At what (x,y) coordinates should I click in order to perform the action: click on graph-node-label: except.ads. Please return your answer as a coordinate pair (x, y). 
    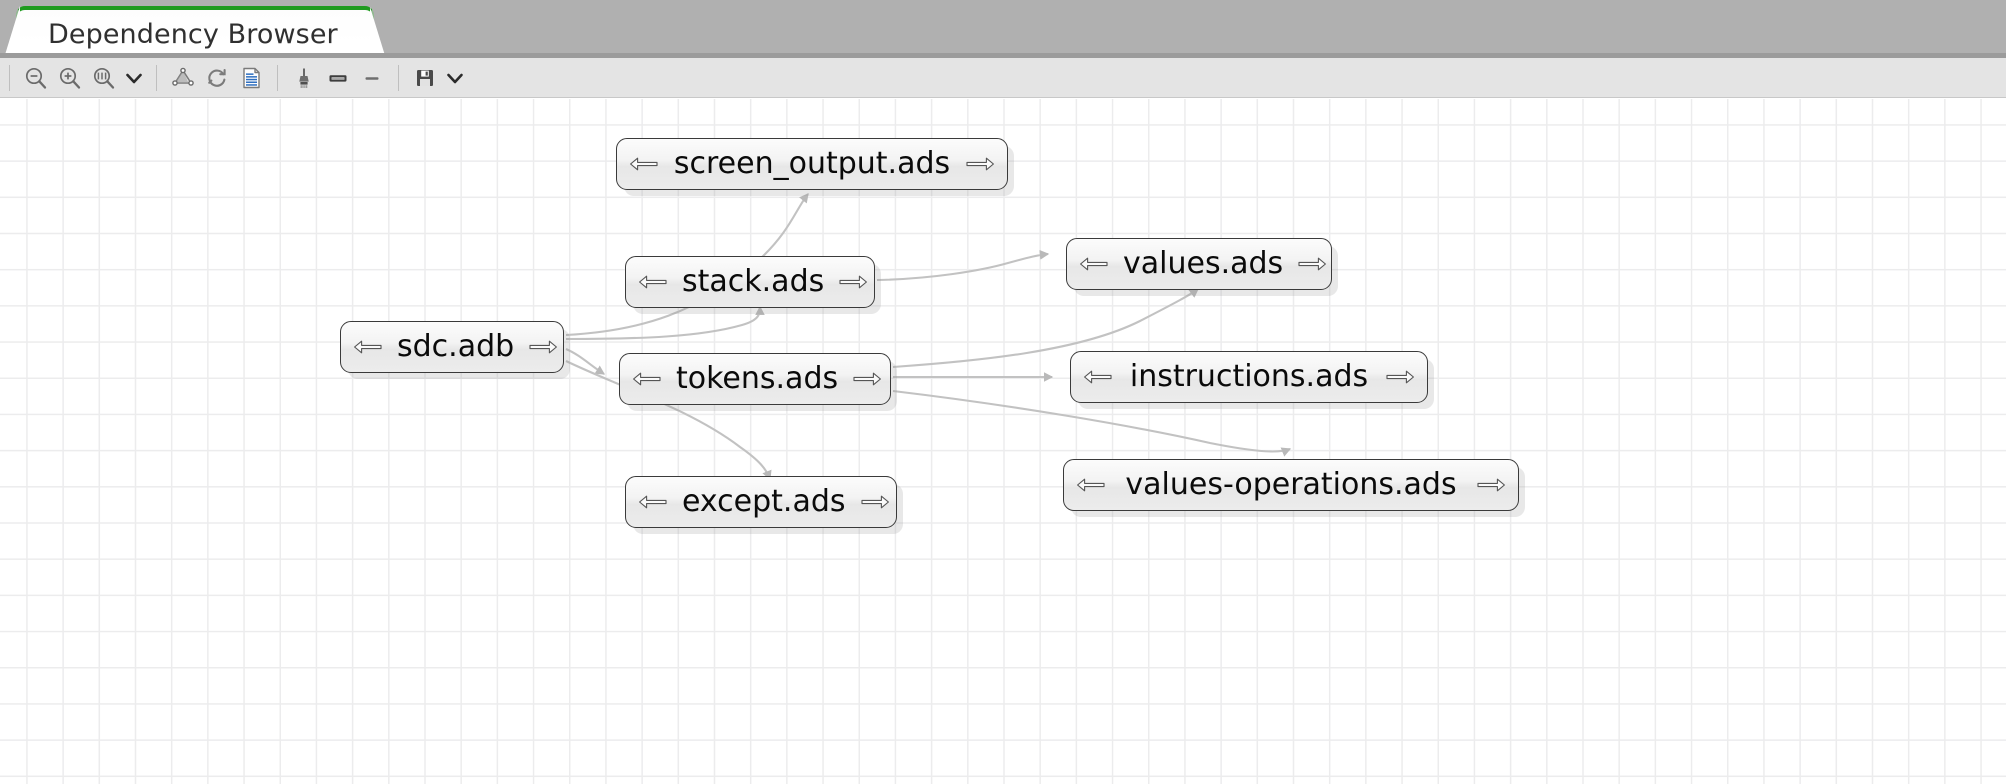
    Looking at the image, I should click on (764, 501).